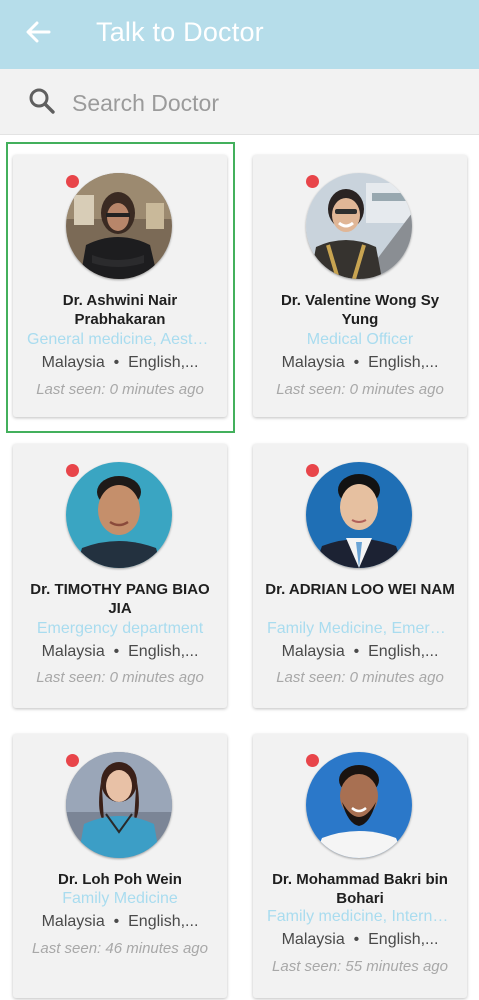 This screenshot has width=479, height=1000. Describe the element at coordinates (120, 628) in the screenshot. I see `doctor-specialty: Emergency department` at that location.